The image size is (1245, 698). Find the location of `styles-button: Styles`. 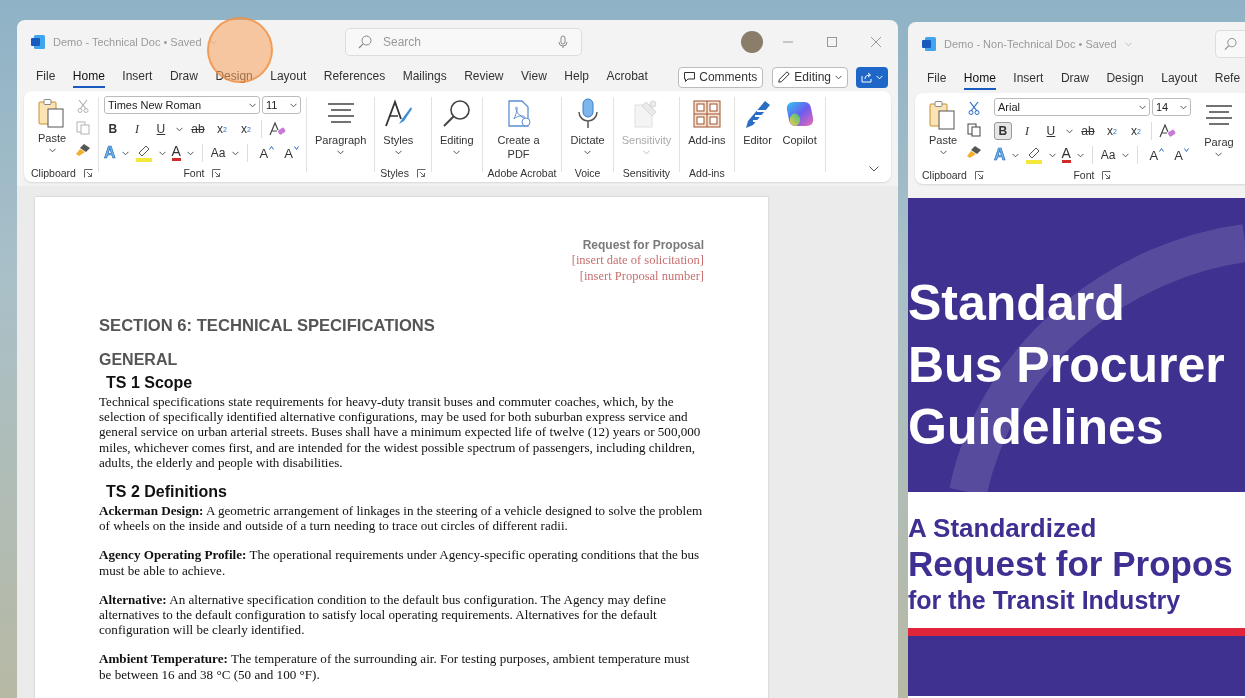

styles-button: Styles is located at coordinates (398, 130).